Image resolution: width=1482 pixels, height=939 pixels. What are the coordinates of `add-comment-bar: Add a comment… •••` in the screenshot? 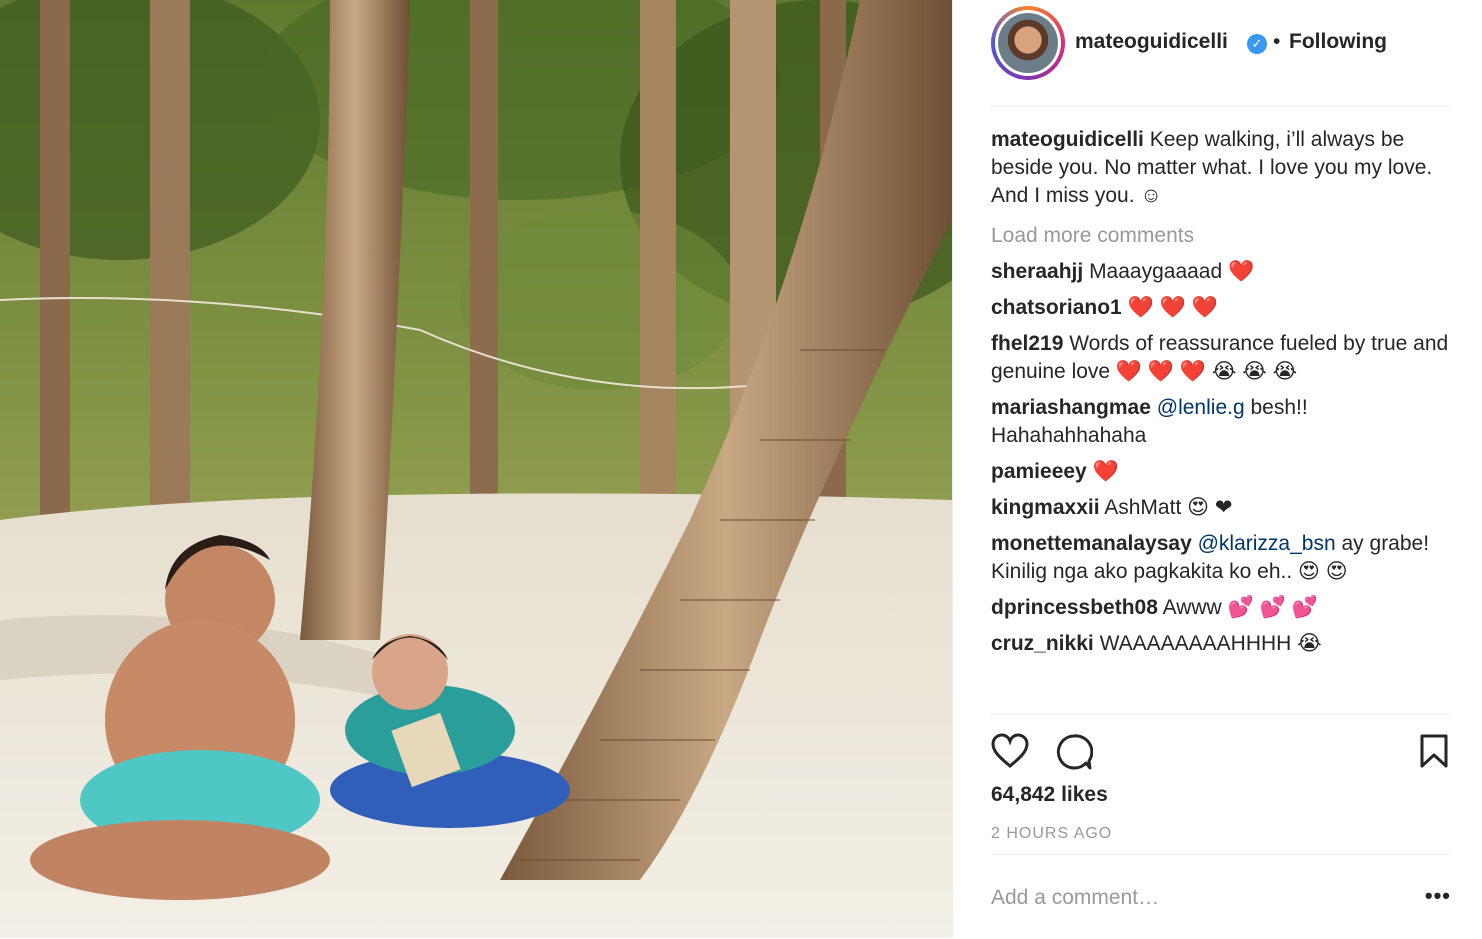 It's located at (1221, 896).